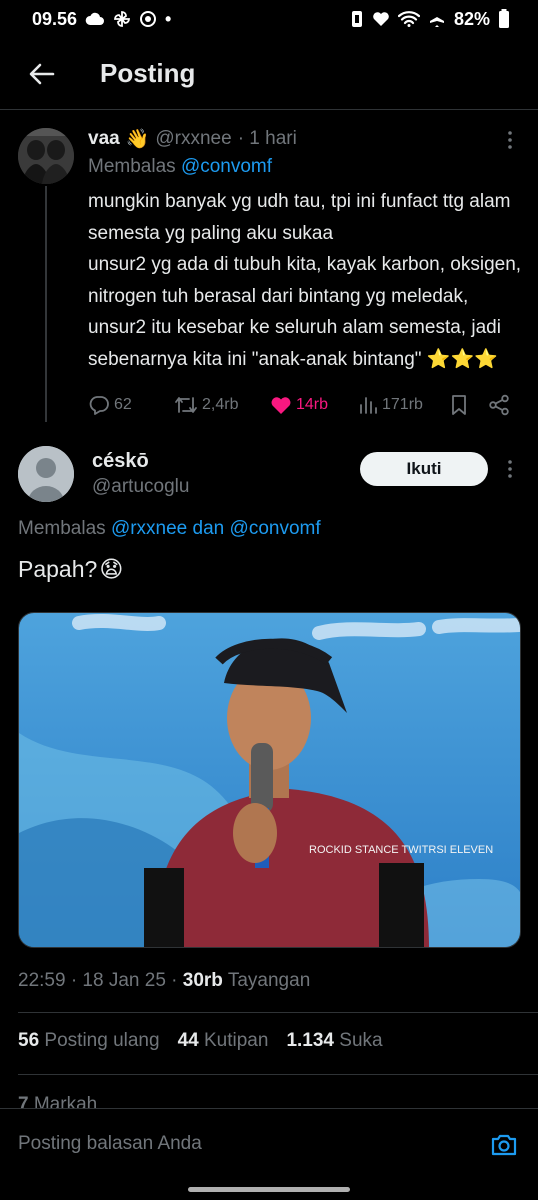 This screenshot has height=1200, width=538. I want to click on replying-to: Membalas @rxxnee dan @convomf, so click(169, 529).